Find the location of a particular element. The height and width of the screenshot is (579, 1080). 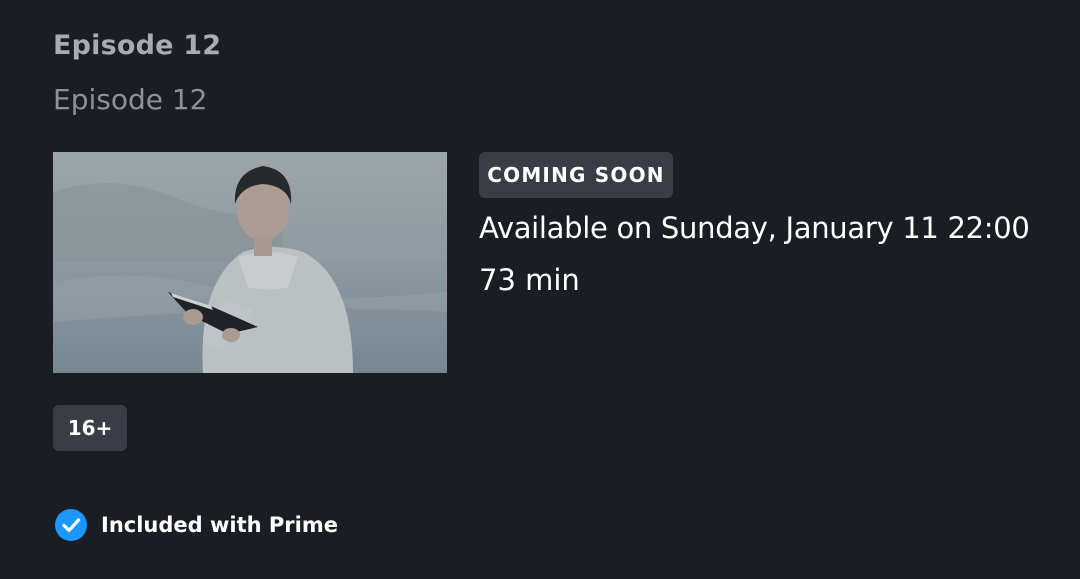

episode-subtitle: Episode 12 is located at coordinates (130, 99).